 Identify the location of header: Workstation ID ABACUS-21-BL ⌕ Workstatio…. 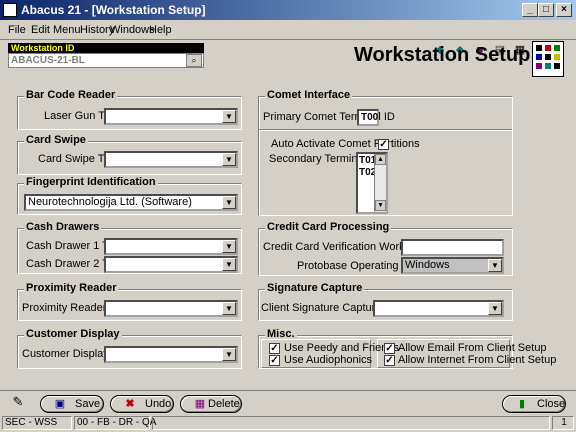
(288, 61).